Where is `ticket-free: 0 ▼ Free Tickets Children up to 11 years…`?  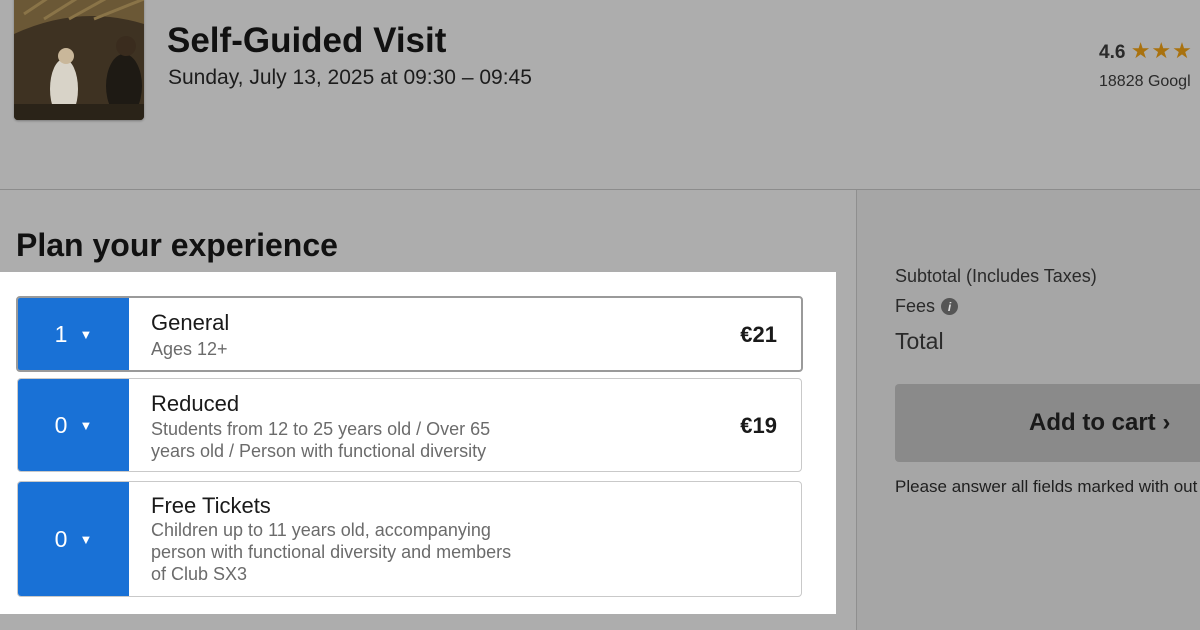
ticket-free: 0 ▼ Free Tickets Children up to 11 years… is located at coordinates (409, 539).